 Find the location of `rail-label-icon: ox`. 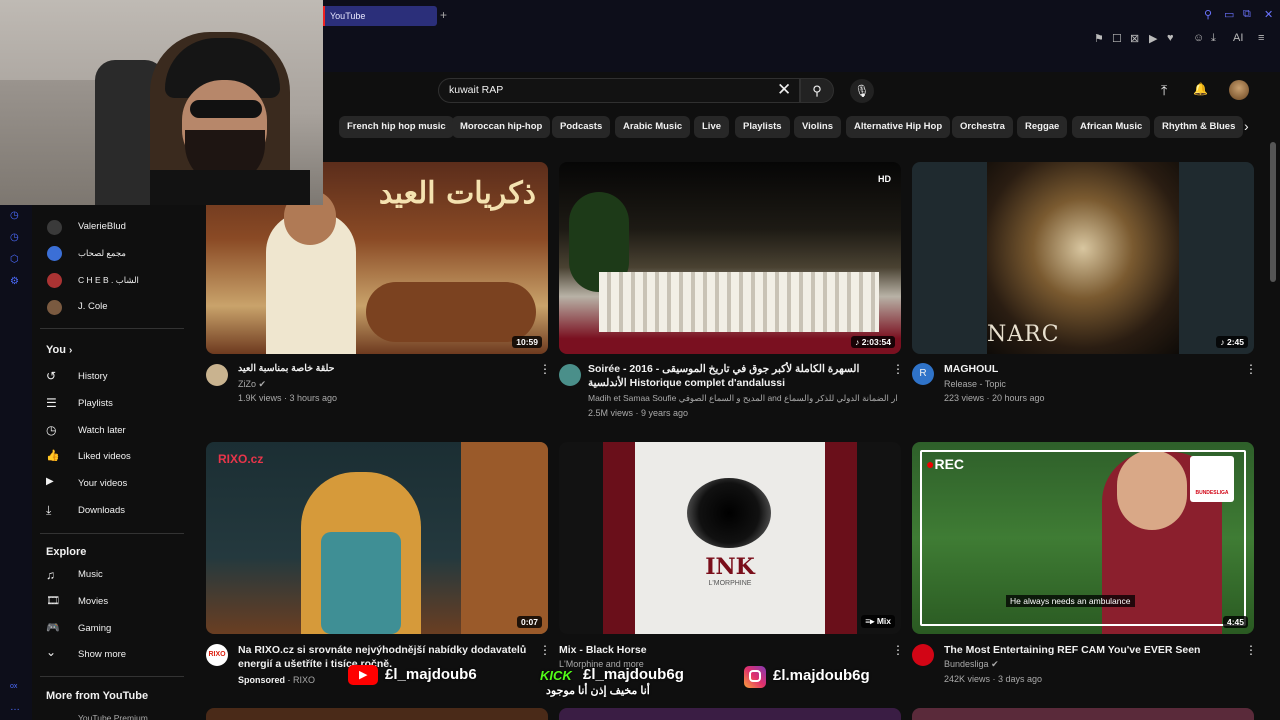

rail-label-icon: ox is located at coordinates (13, 686).